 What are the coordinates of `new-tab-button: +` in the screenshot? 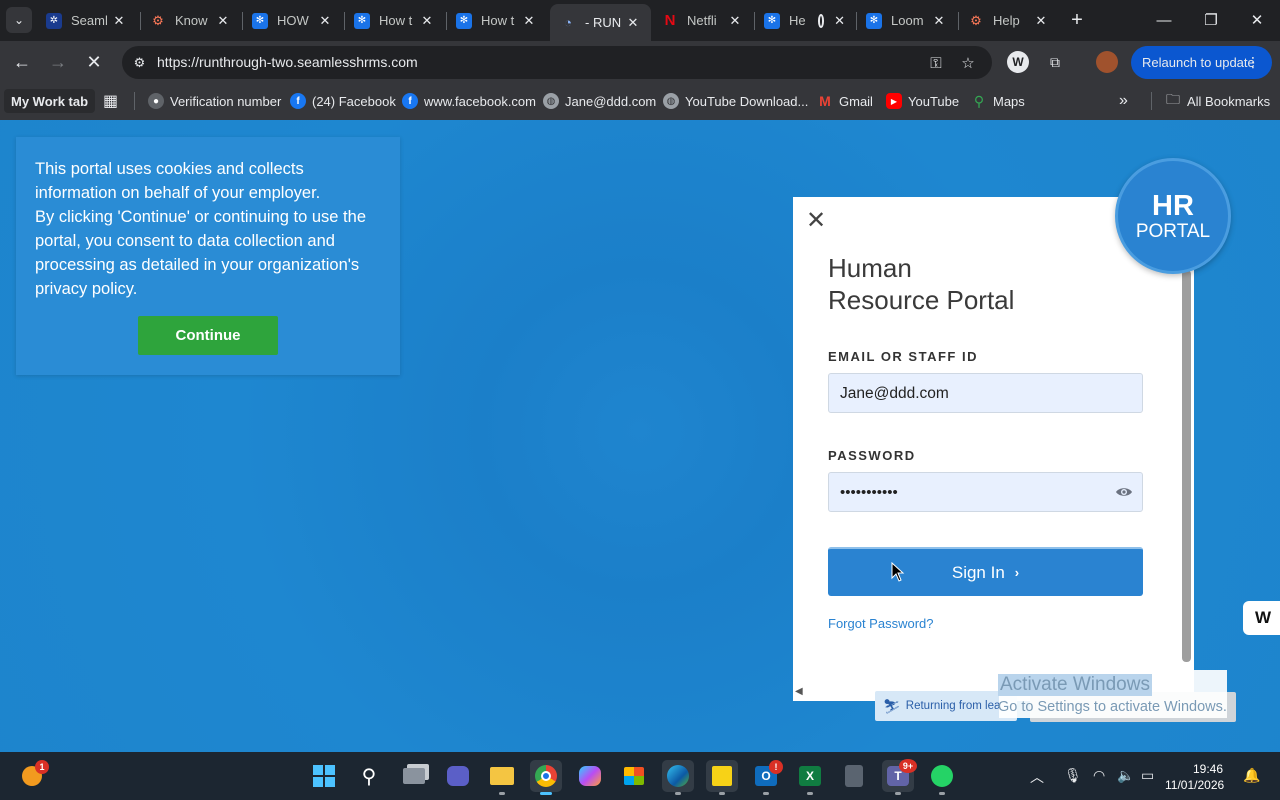 It's located at (1077, 20).